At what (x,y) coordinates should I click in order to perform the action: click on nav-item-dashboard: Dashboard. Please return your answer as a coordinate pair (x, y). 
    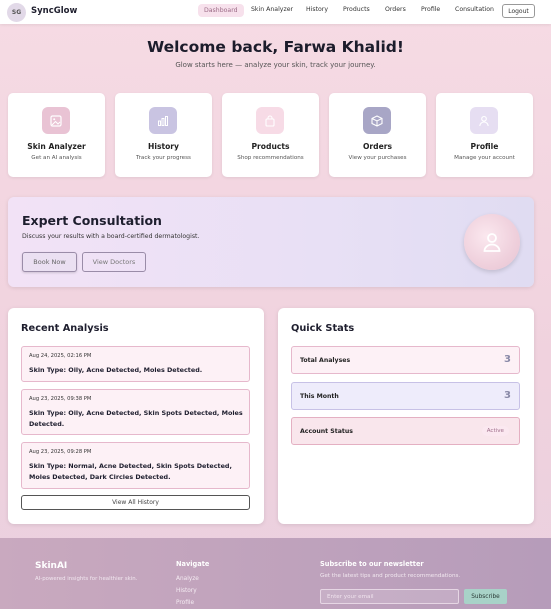
    Looking at the image, I should click on (221, 10).